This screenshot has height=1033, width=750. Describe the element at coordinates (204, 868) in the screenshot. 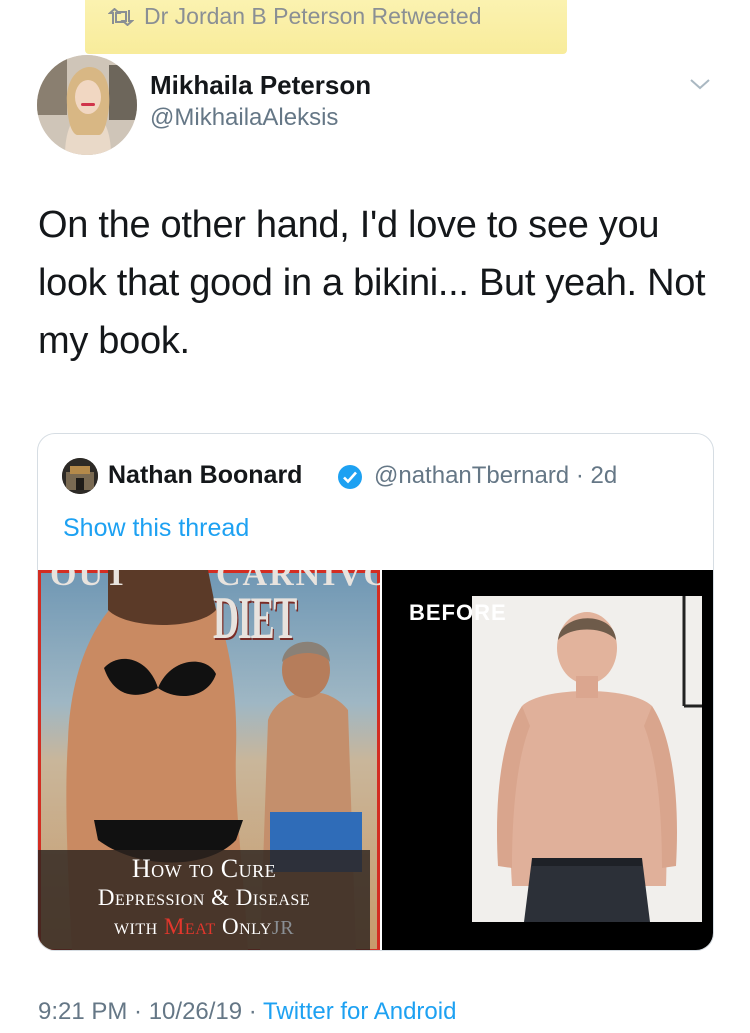

I see `caption-line-1: How to Cure` at that location.